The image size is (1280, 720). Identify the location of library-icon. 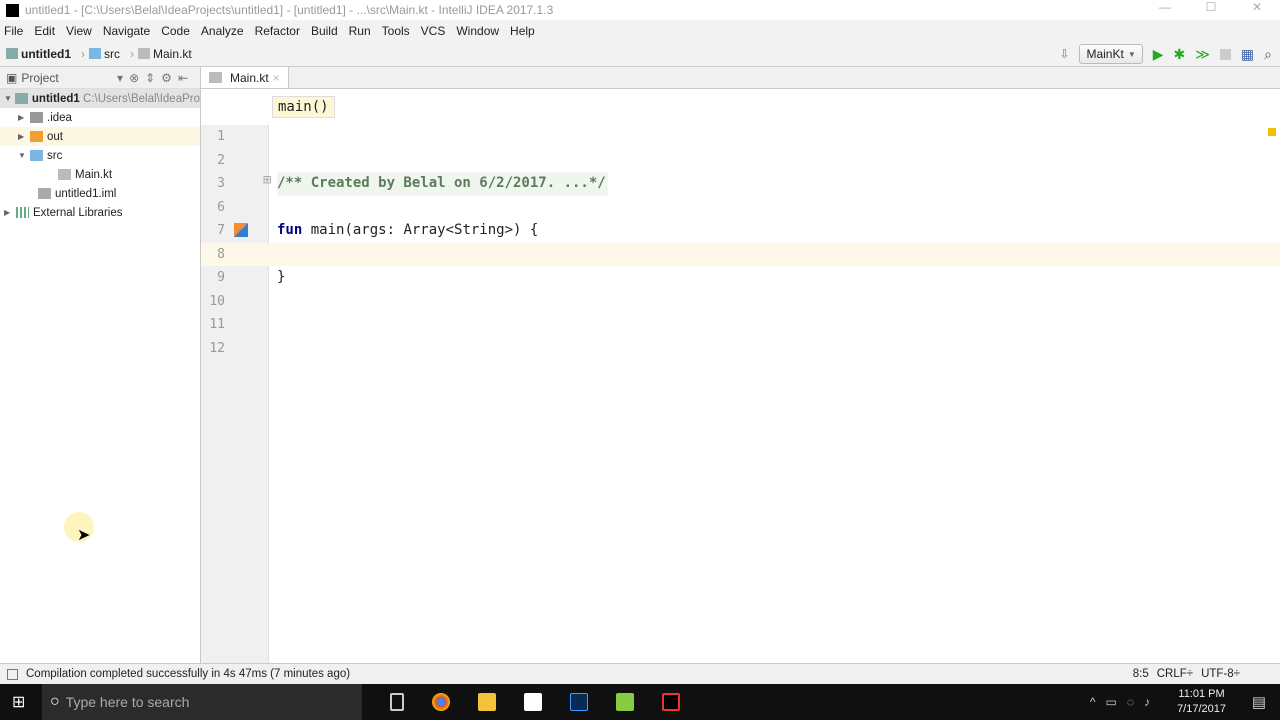
(22, 212).